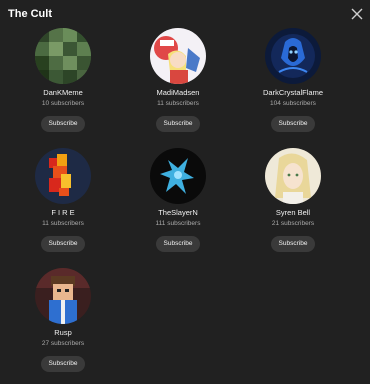 The height and width of the screenshot is (384, 370). I want to click on channel-card: F I R E 11 subscribers Subscribe, so click(63, 200).